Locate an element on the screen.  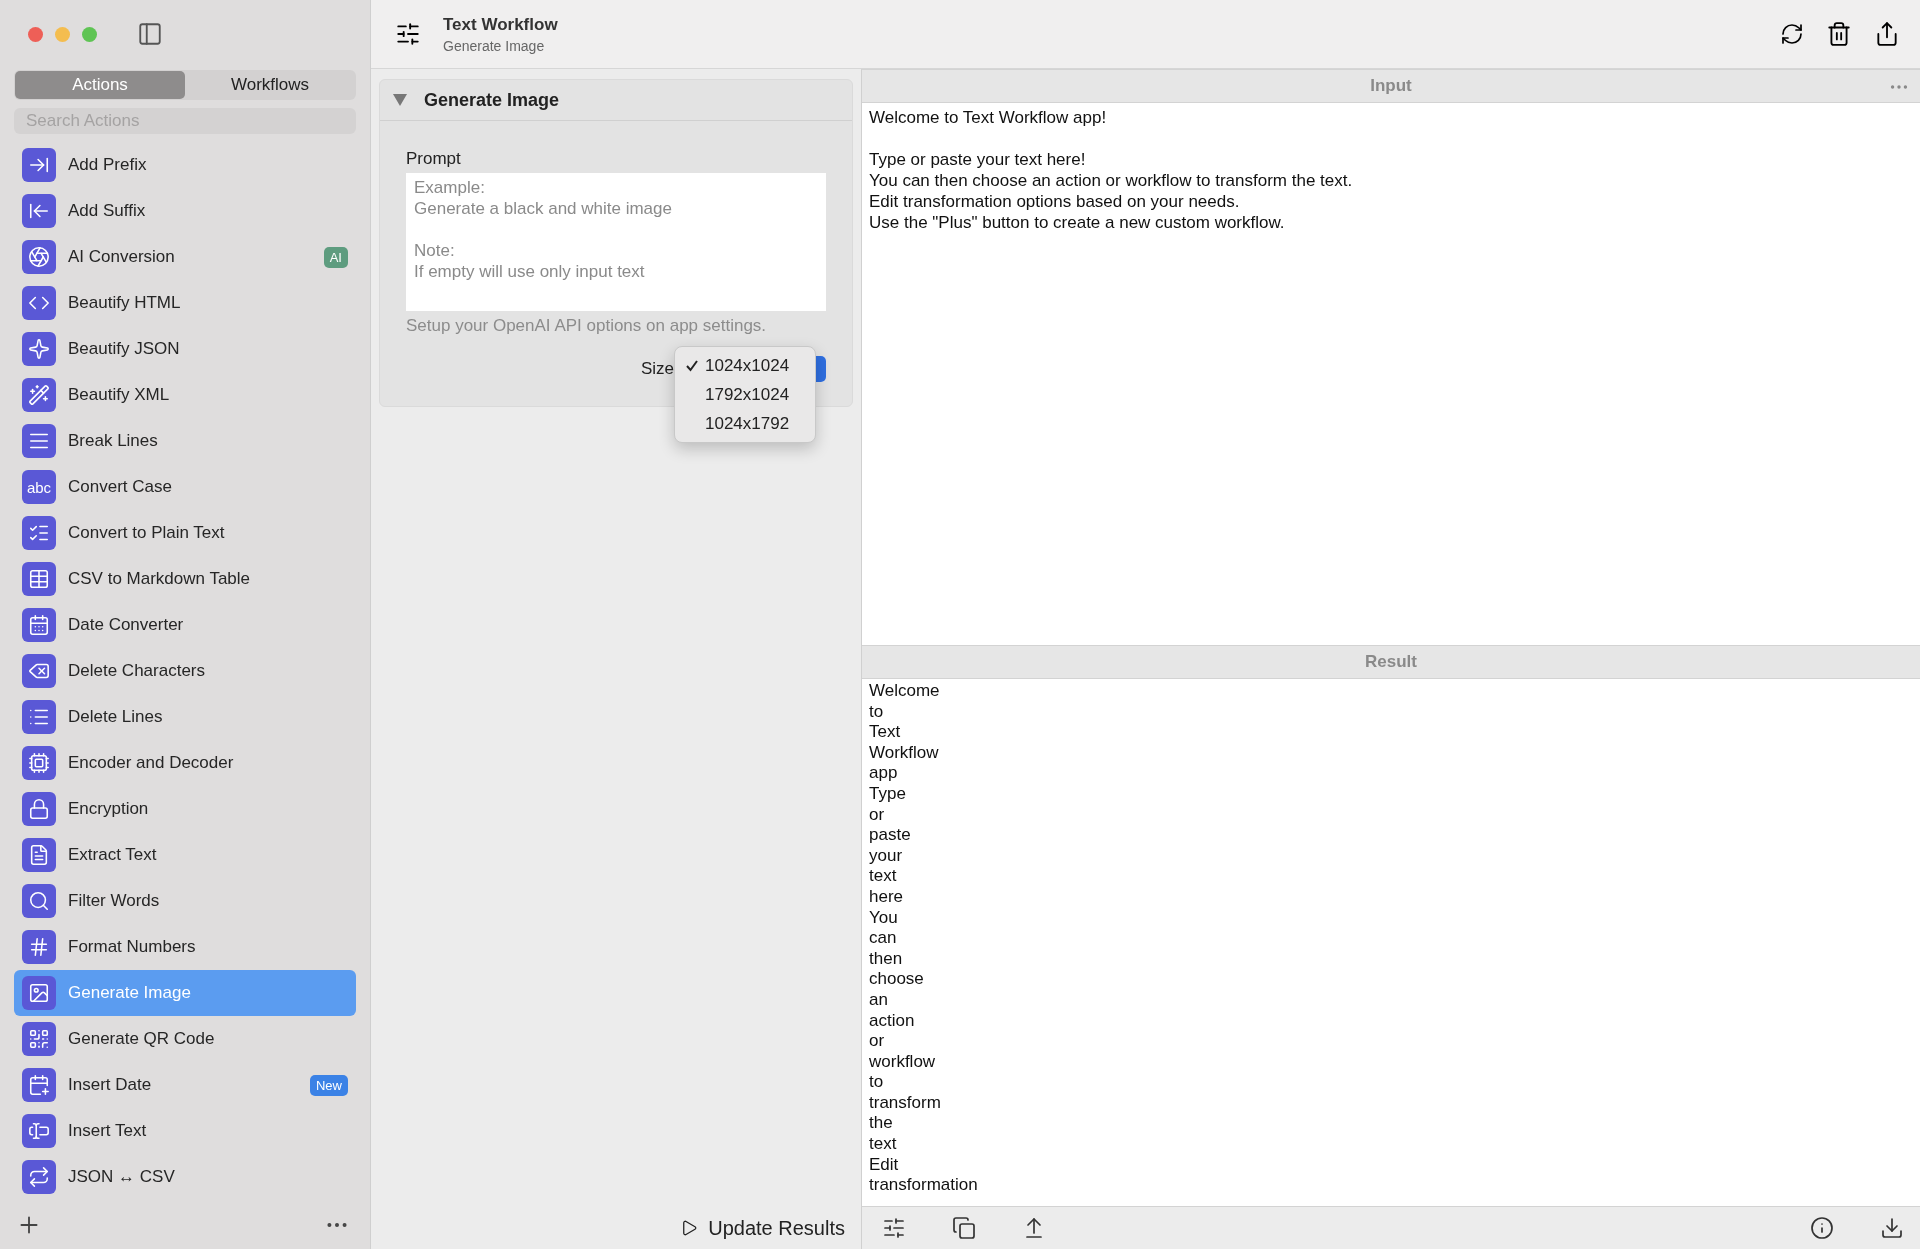
result-word: Welcome is located at coordinates (904, 691).